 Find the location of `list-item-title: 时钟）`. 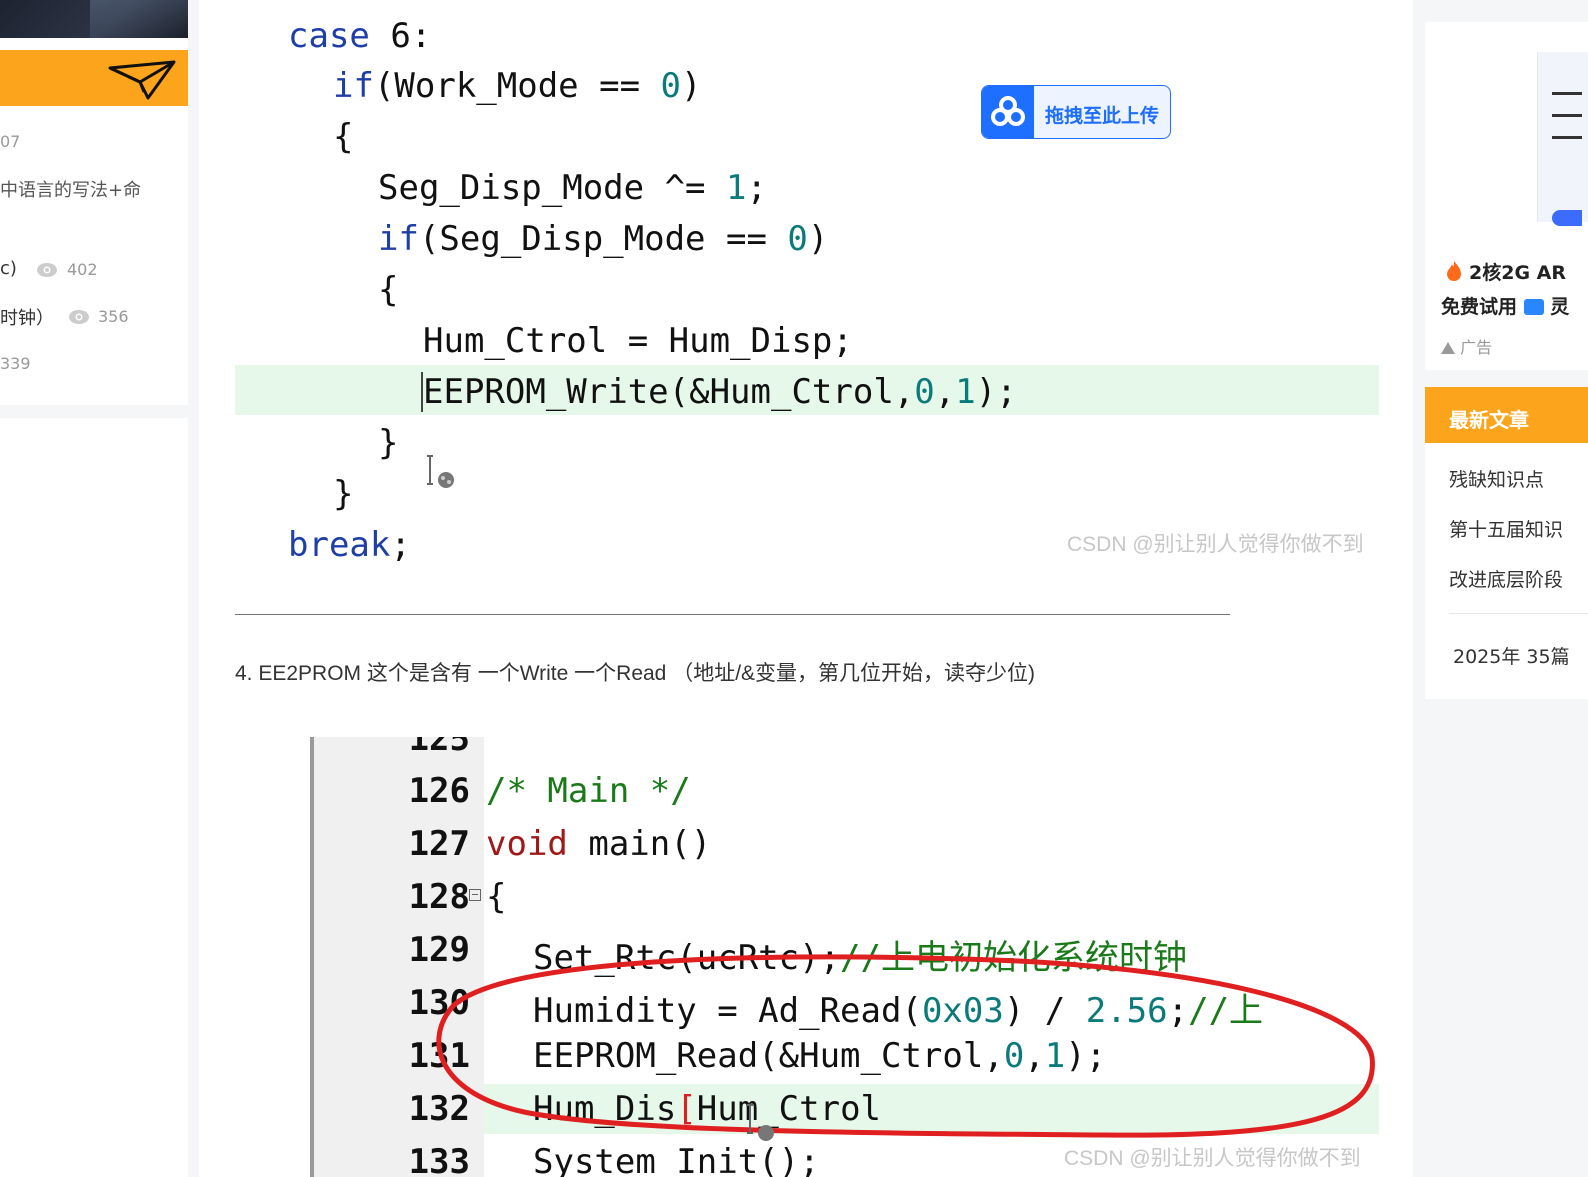

list-item-title: 时钟） is located at coordinates (27, 317).